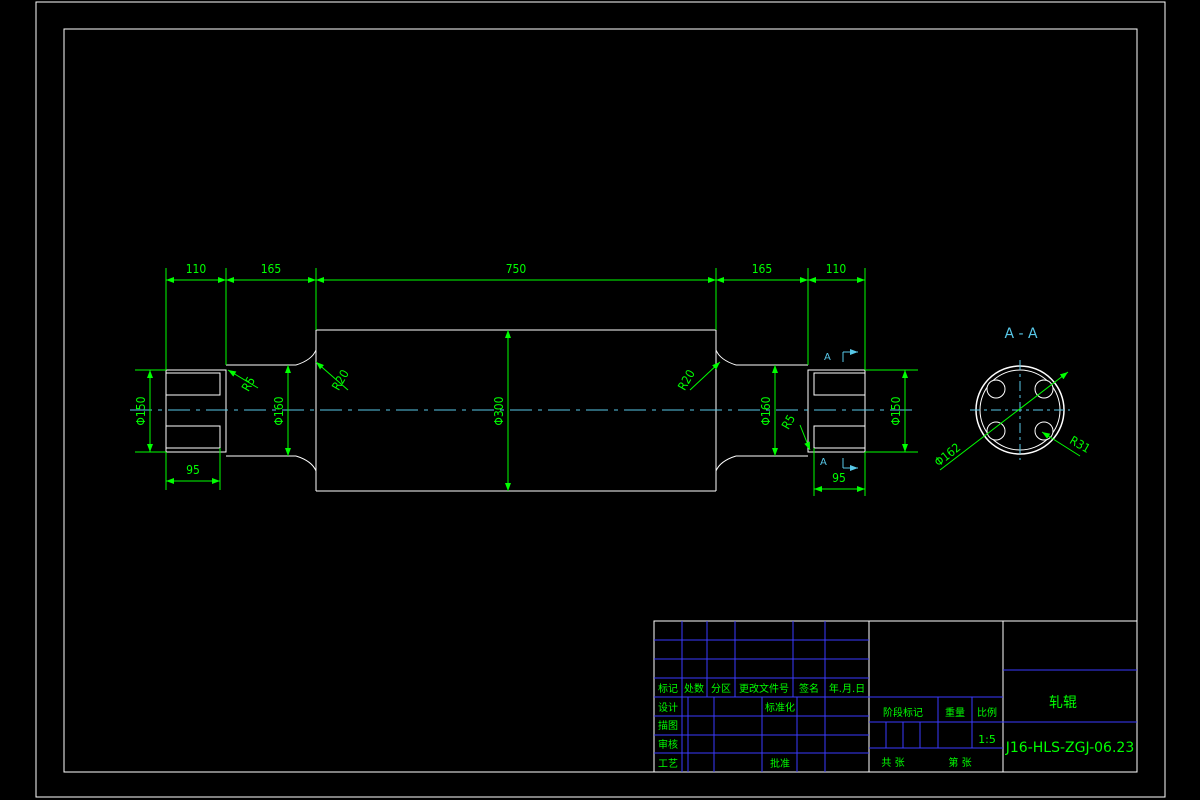 Image resolution: width=1200 pixels, height=800 pixels. Describe the element at coordinates (987, 739) in the screenshot. I see `tb-scale-value: 1:5` at that location.